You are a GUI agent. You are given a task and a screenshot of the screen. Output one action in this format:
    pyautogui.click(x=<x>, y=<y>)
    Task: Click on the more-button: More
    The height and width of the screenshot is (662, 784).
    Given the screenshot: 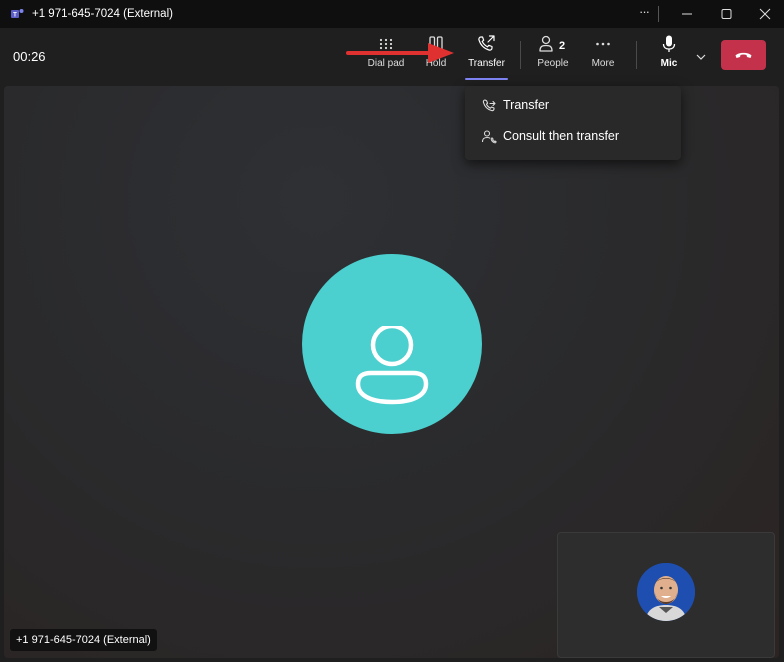 What is the action you would take?
    pyautogui.click(x=603, y=56)
    